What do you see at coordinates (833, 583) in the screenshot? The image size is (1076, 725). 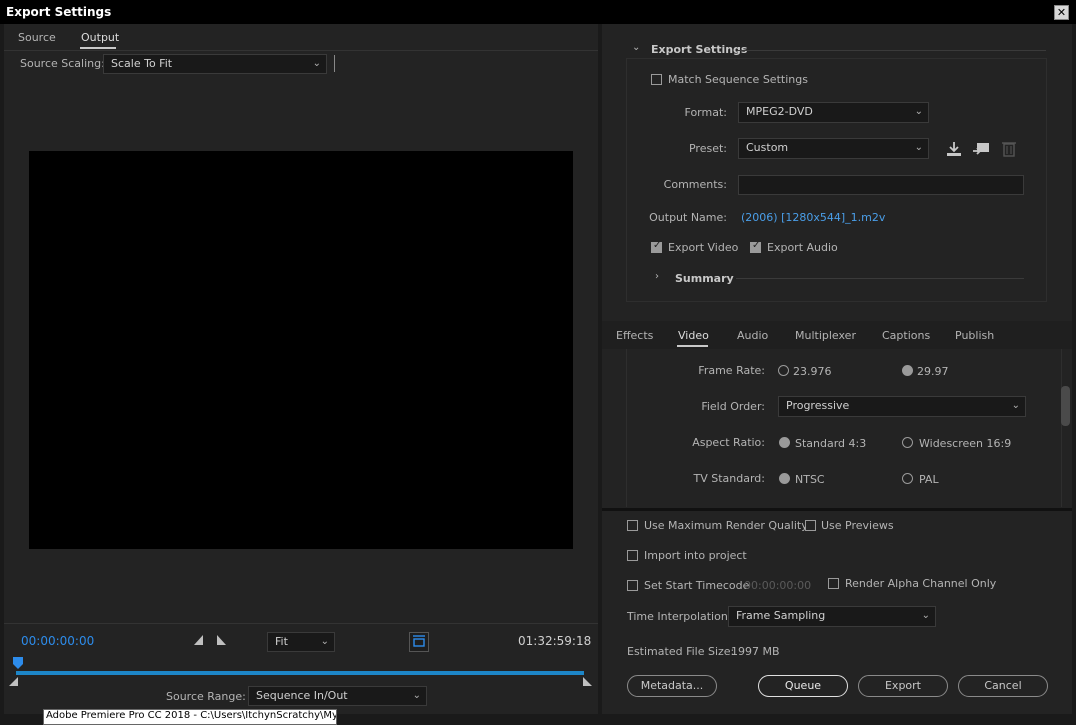 I see `render-alpha-checkbox` at bounding box center [833, 583].